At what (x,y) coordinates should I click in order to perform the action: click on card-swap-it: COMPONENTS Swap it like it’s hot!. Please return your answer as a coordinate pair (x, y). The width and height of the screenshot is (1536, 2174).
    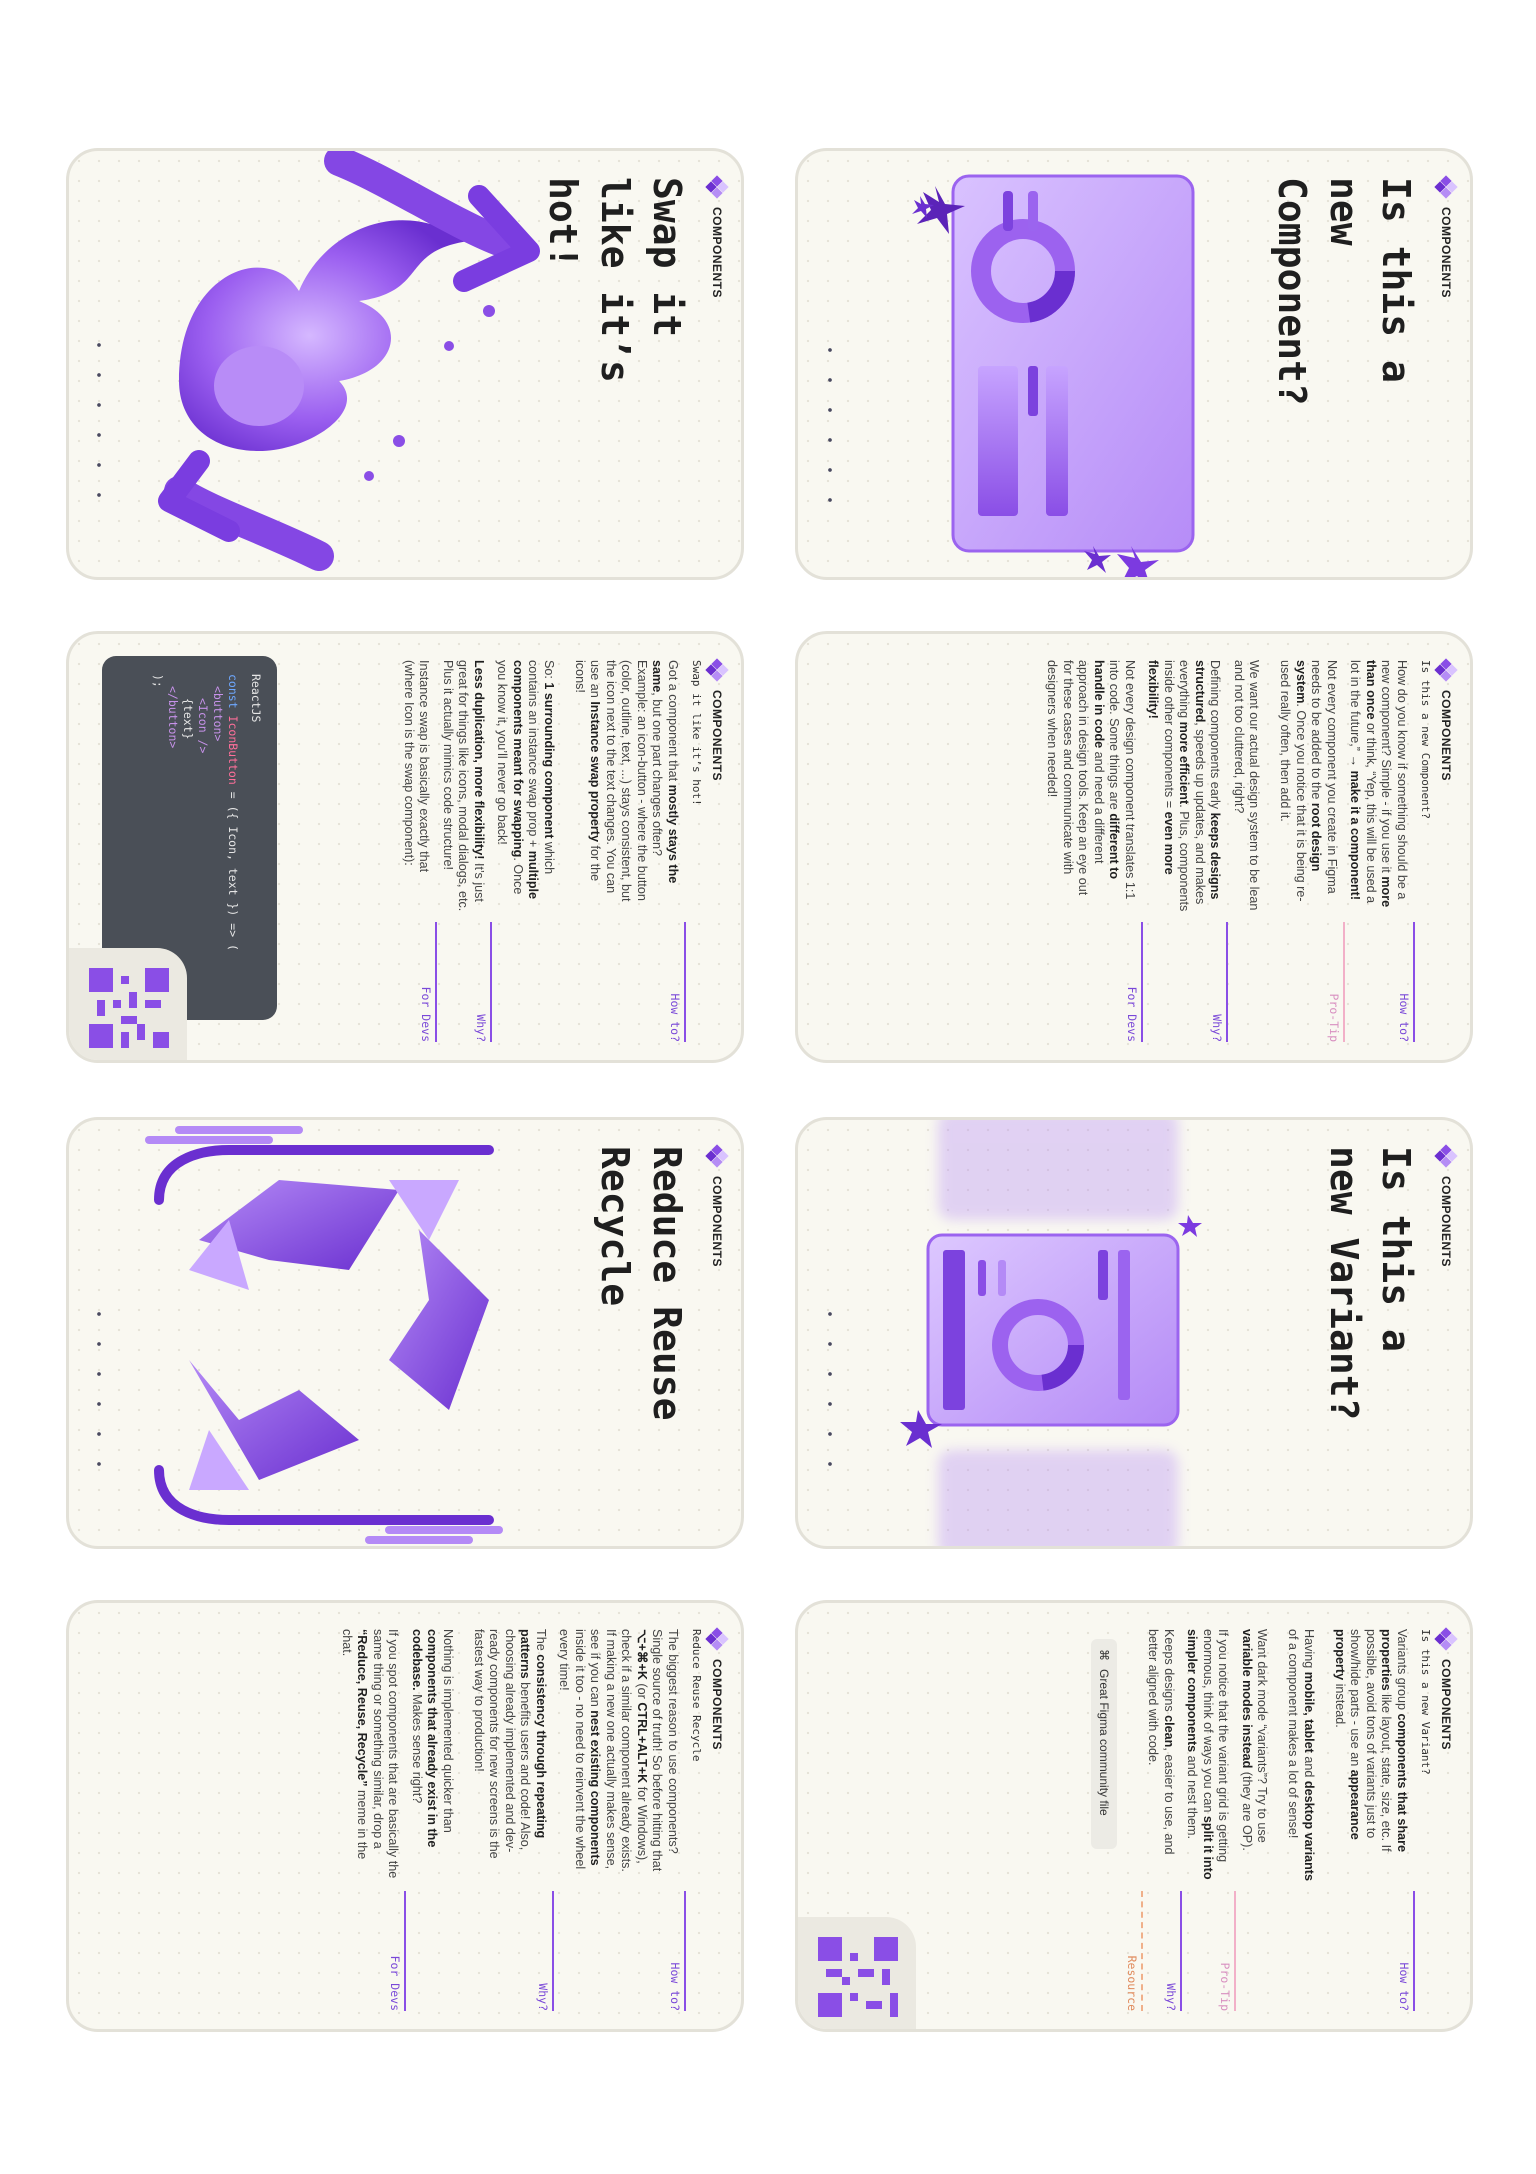
    Looking at the image, I should click on (405, 364).